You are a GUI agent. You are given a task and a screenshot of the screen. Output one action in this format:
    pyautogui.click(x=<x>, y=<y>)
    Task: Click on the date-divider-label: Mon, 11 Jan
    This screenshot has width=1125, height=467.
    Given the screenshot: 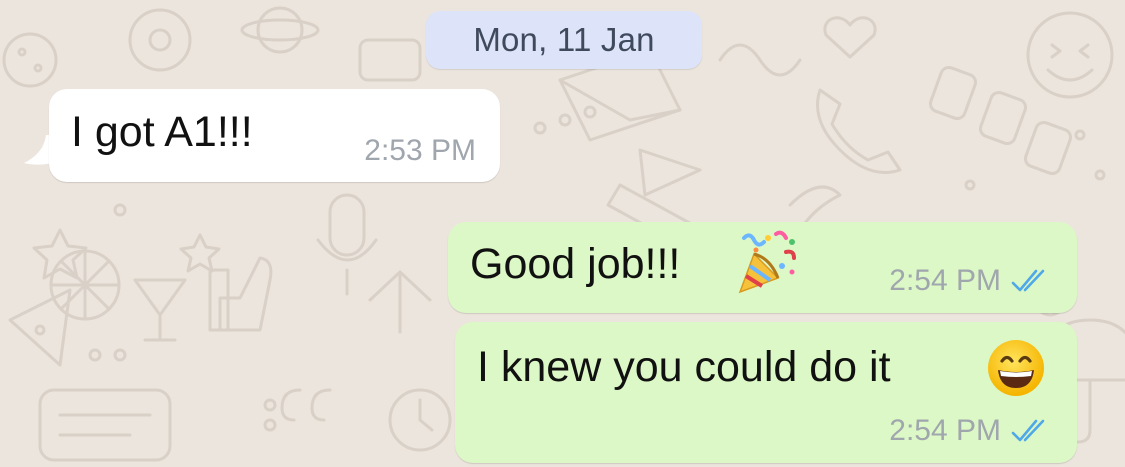 What is the action you would take?
    pyautogui.click(x=564, y=39)
    